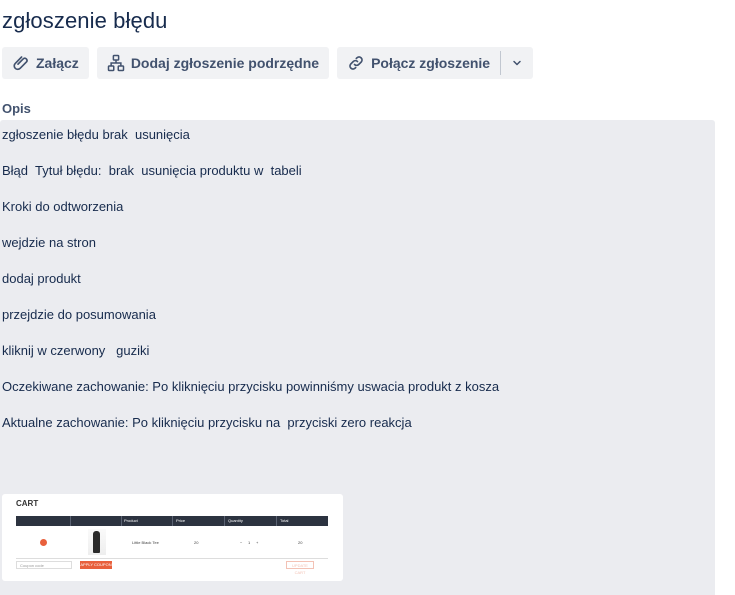 The width and height of the screenshot is (735, 595). Describe the element at coordinates (21, 63) in the screenshot. I see `paperclip-icon` at that location.